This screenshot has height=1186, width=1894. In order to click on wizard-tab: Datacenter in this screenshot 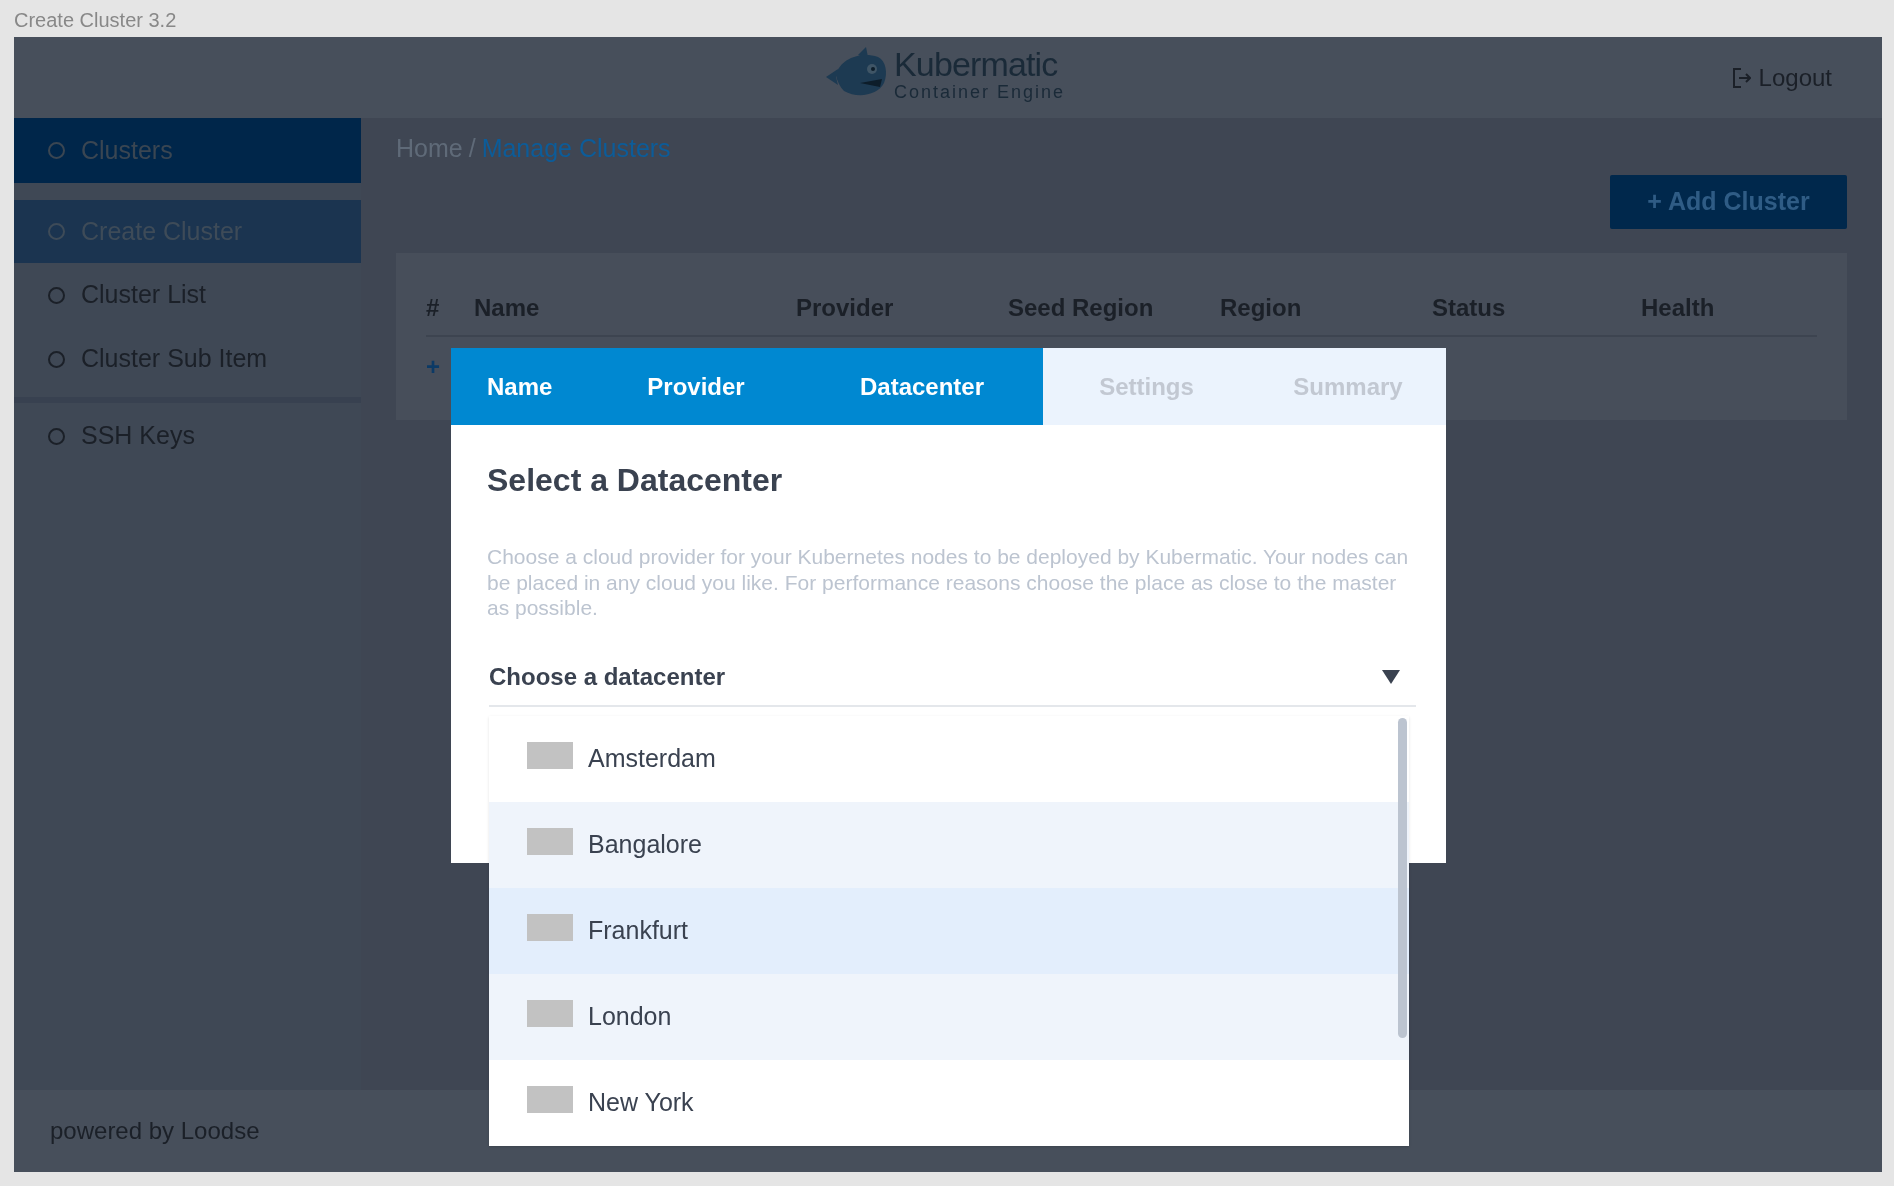, I will do `click(922, 386)`.